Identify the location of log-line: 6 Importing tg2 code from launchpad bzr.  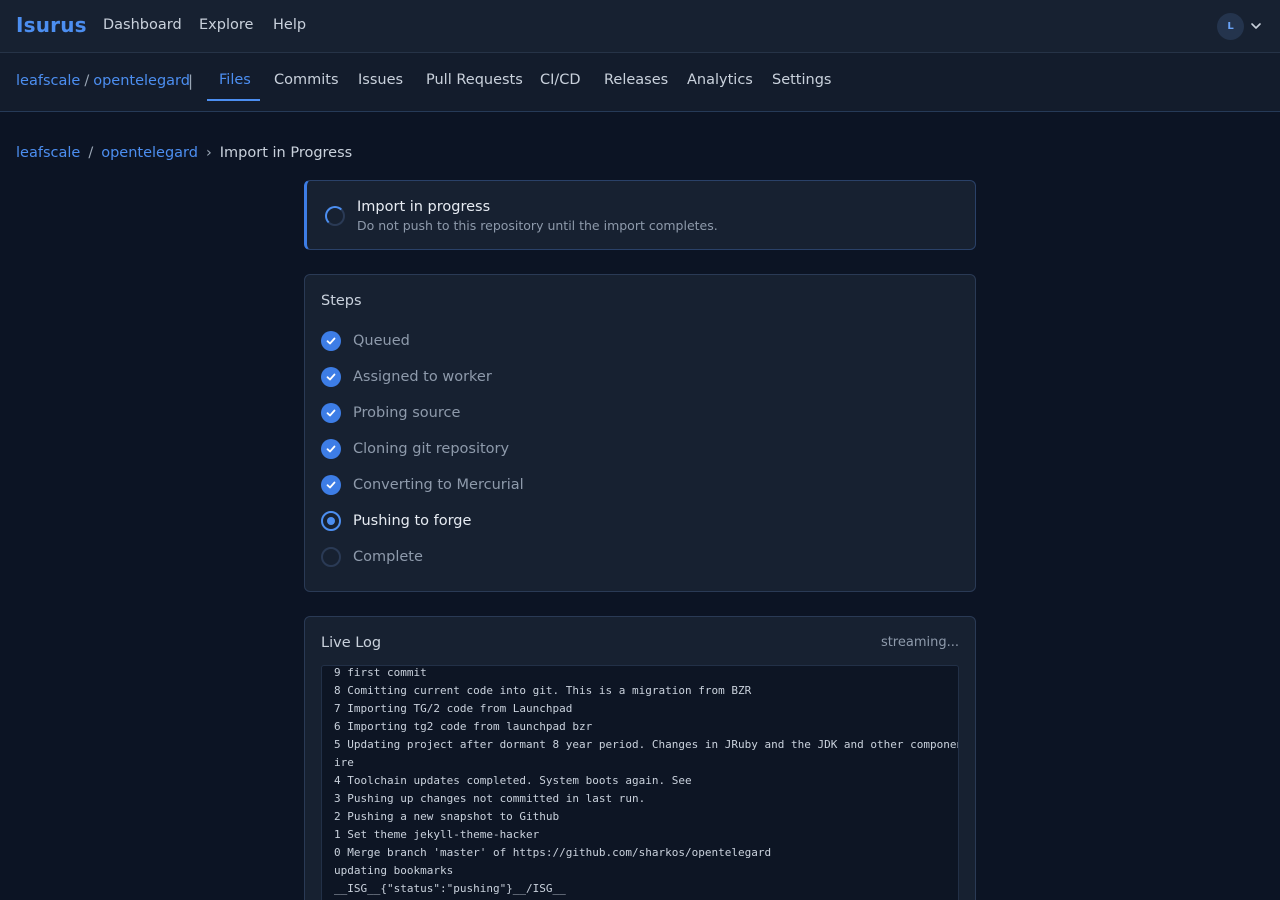
(463, 726).